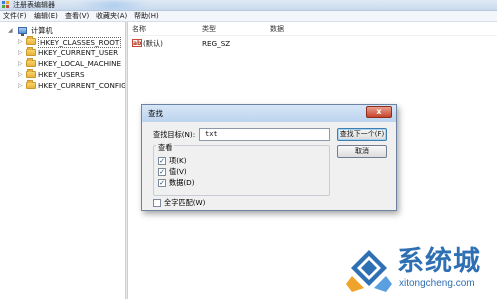 The image size is (497, 299). Describe the element at coordinates (312, 35) in the screenshot. I see `header-divider` at that location.